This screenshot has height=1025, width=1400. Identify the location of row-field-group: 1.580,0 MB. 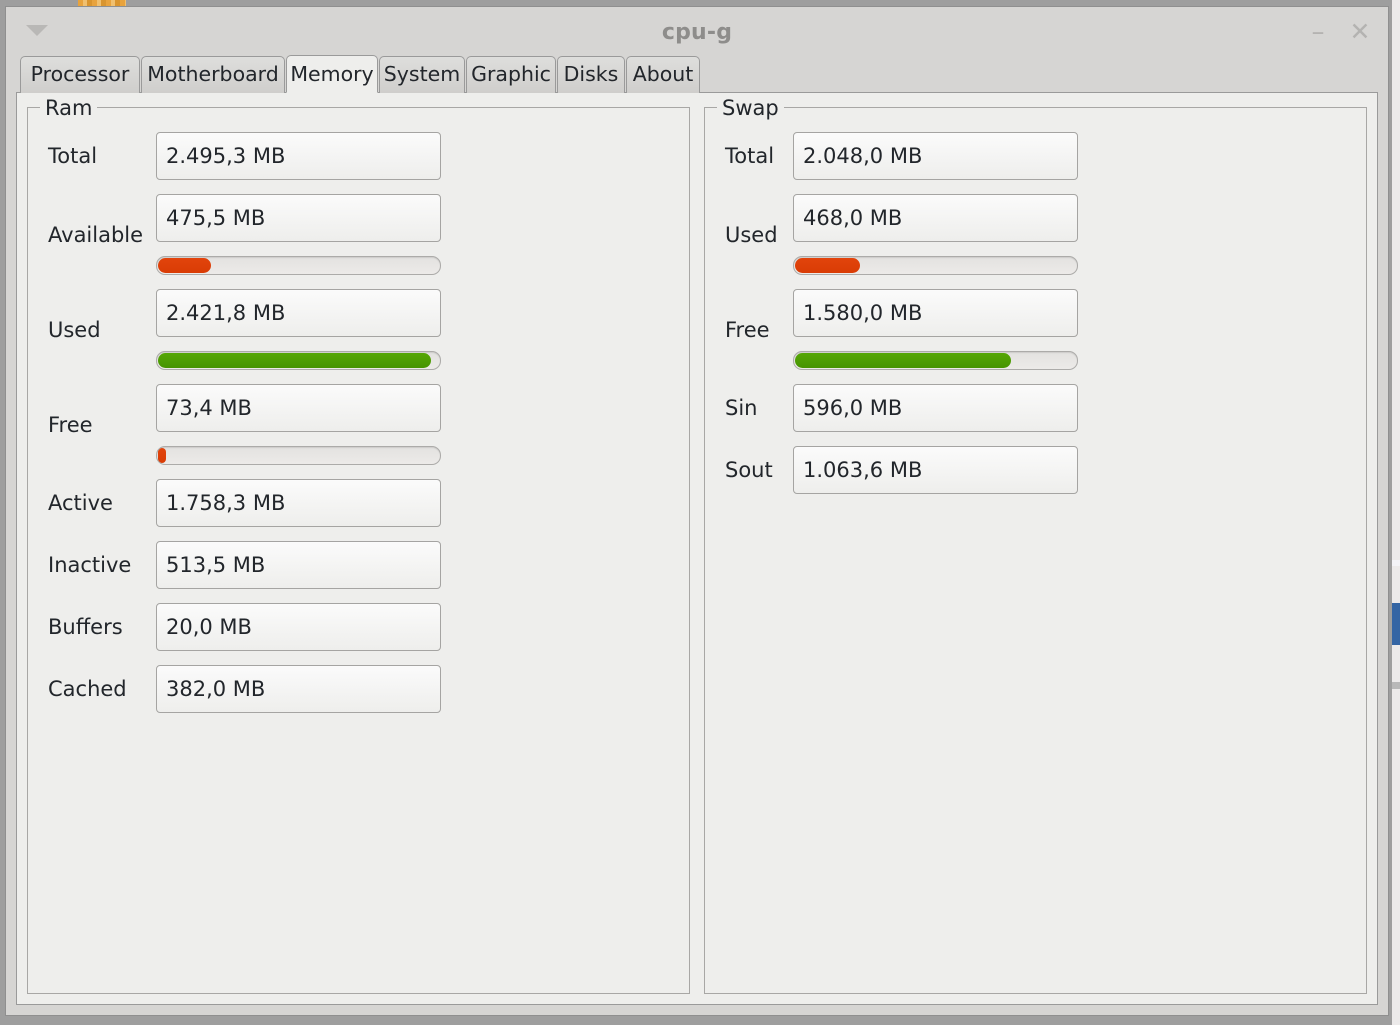
(935, 329).